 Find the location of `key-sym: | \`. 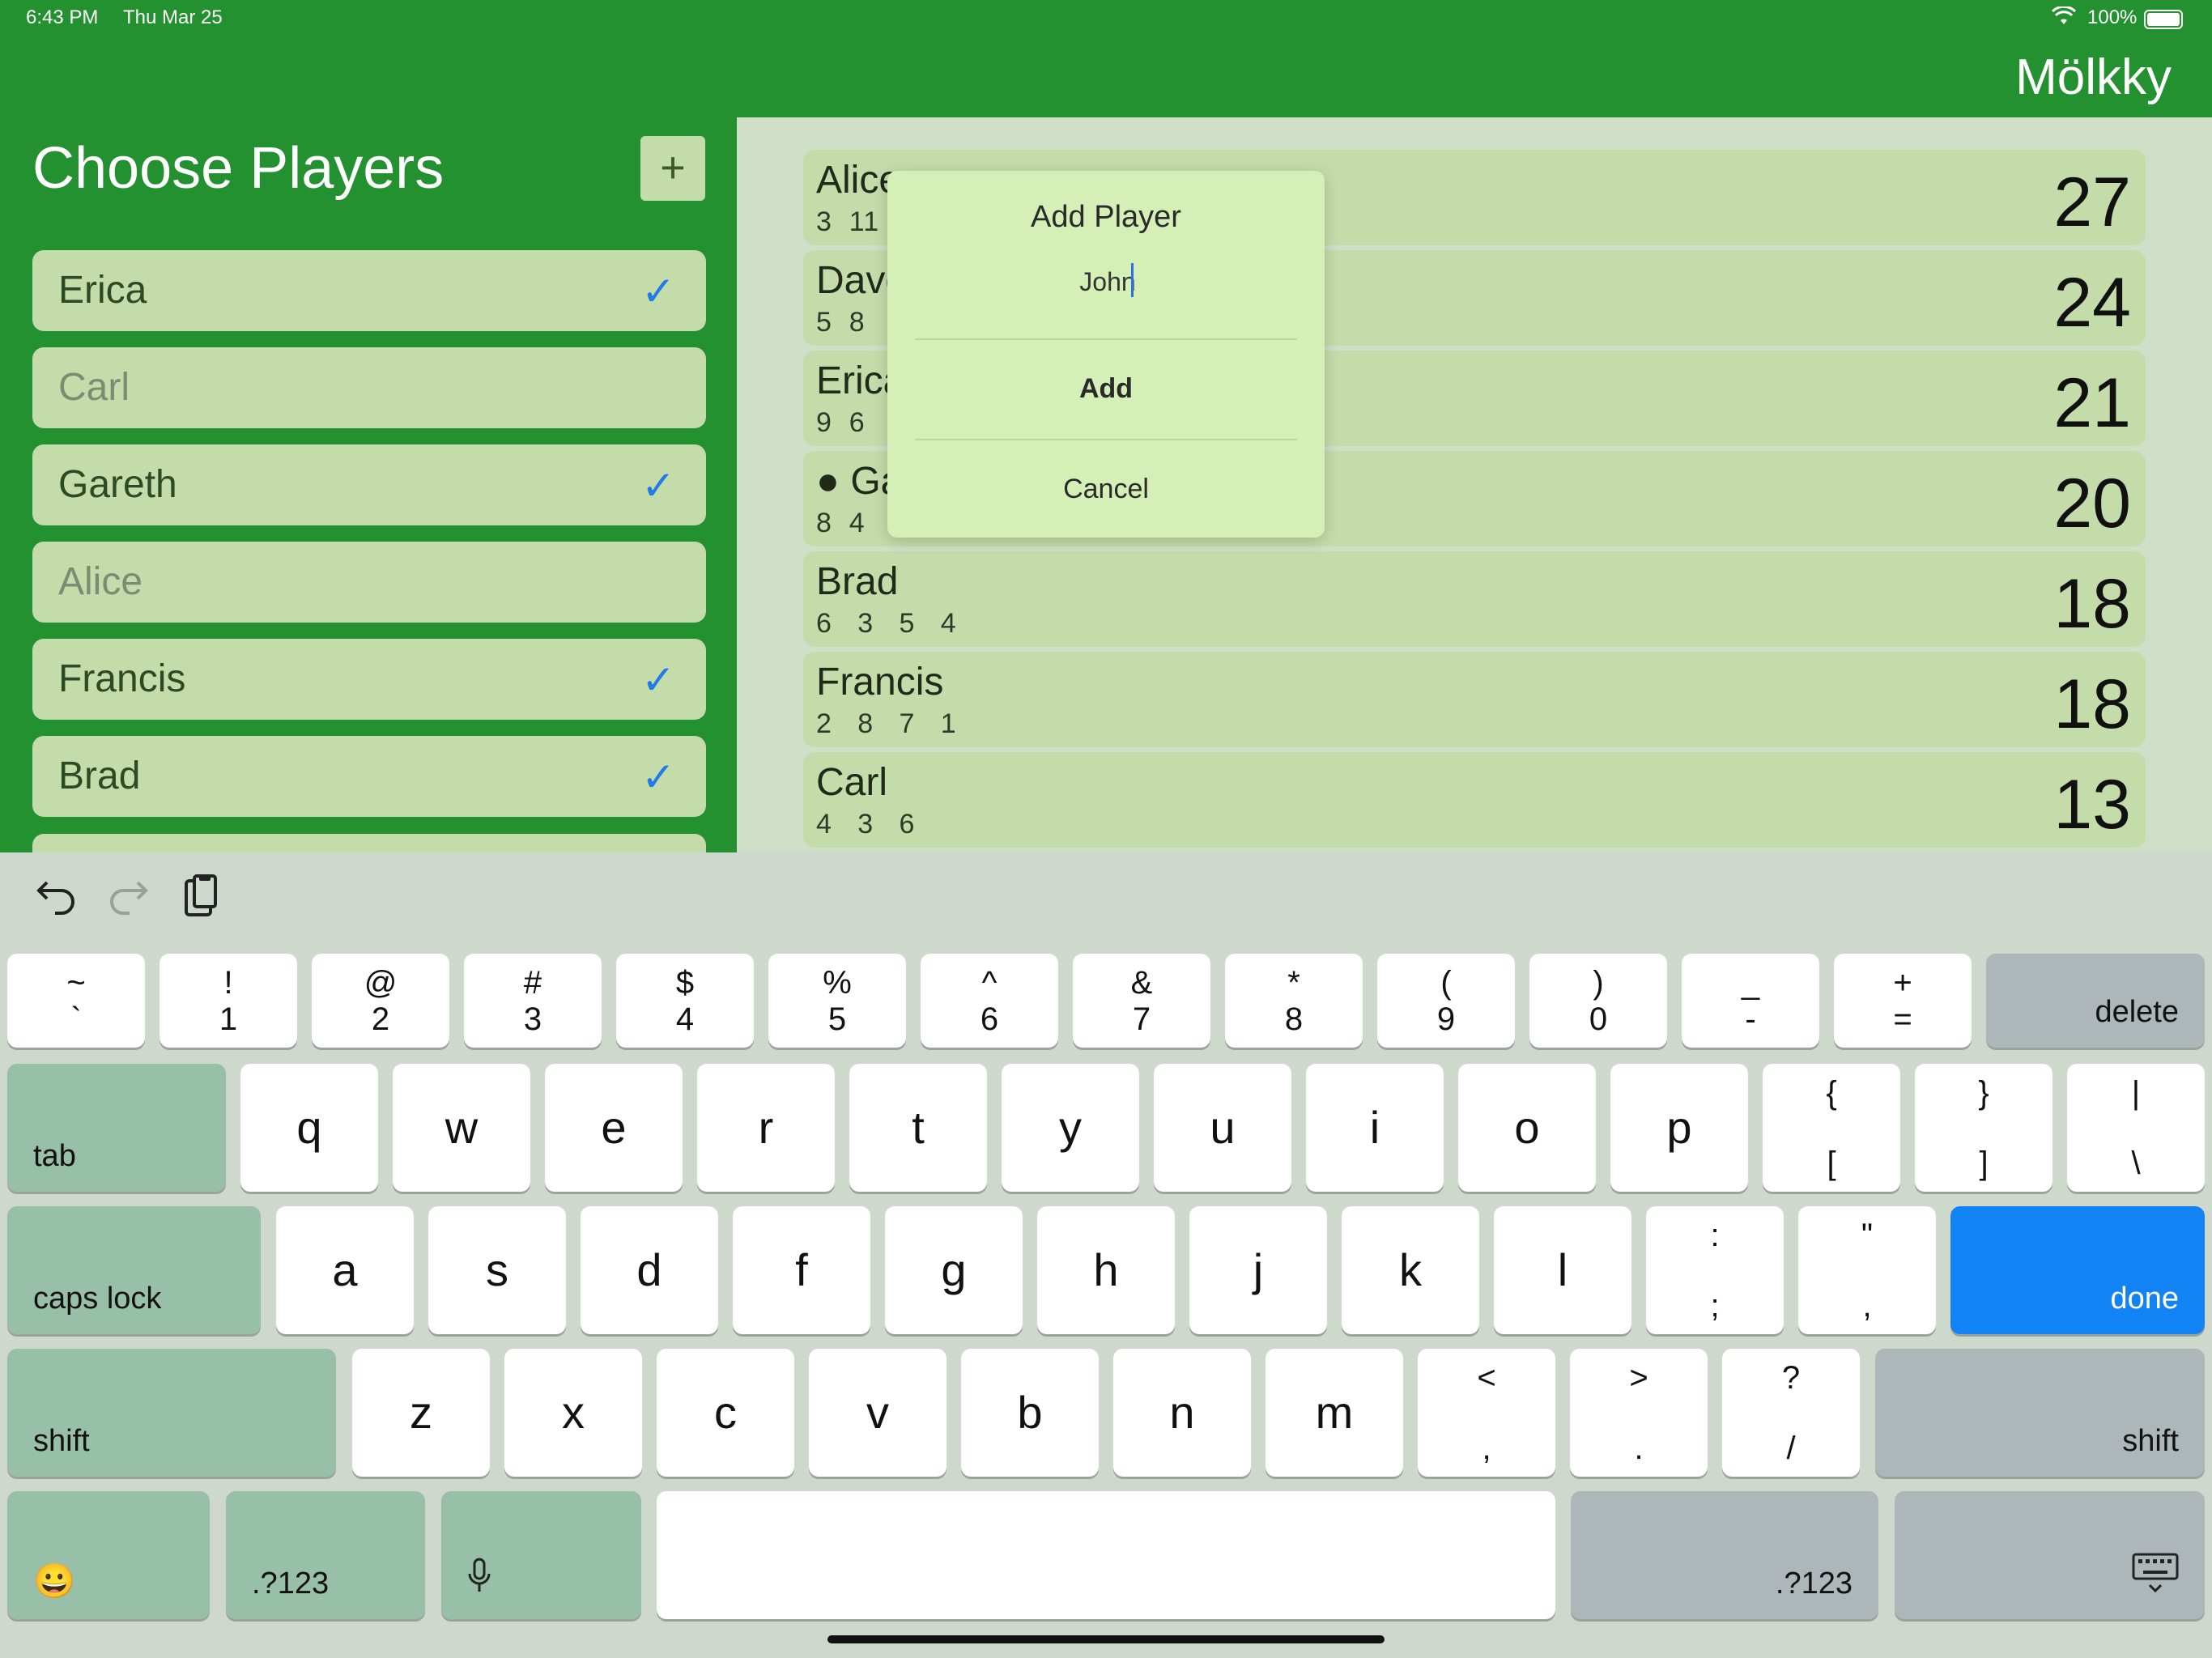

key-sym: | \ is located at coordinates (2136, 1128).